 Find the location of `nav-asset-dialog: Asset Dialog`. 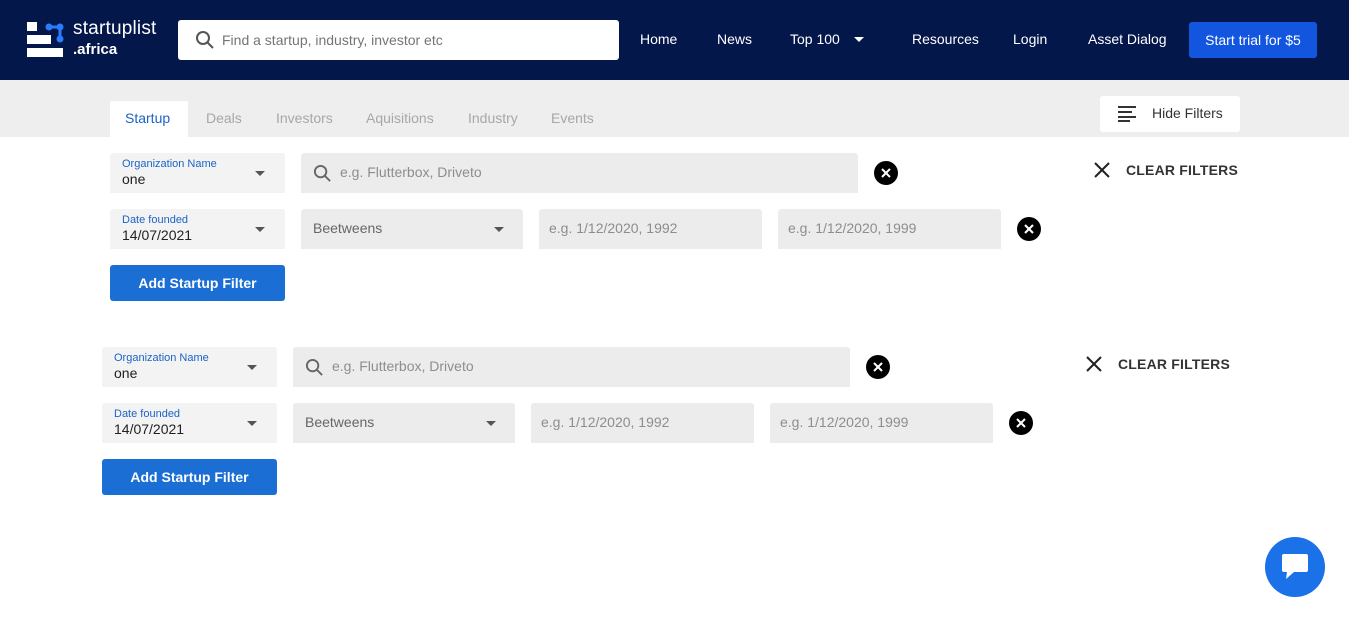

nav-asset-dialog: Asset Dialog is located at coordinates (1127, 39).